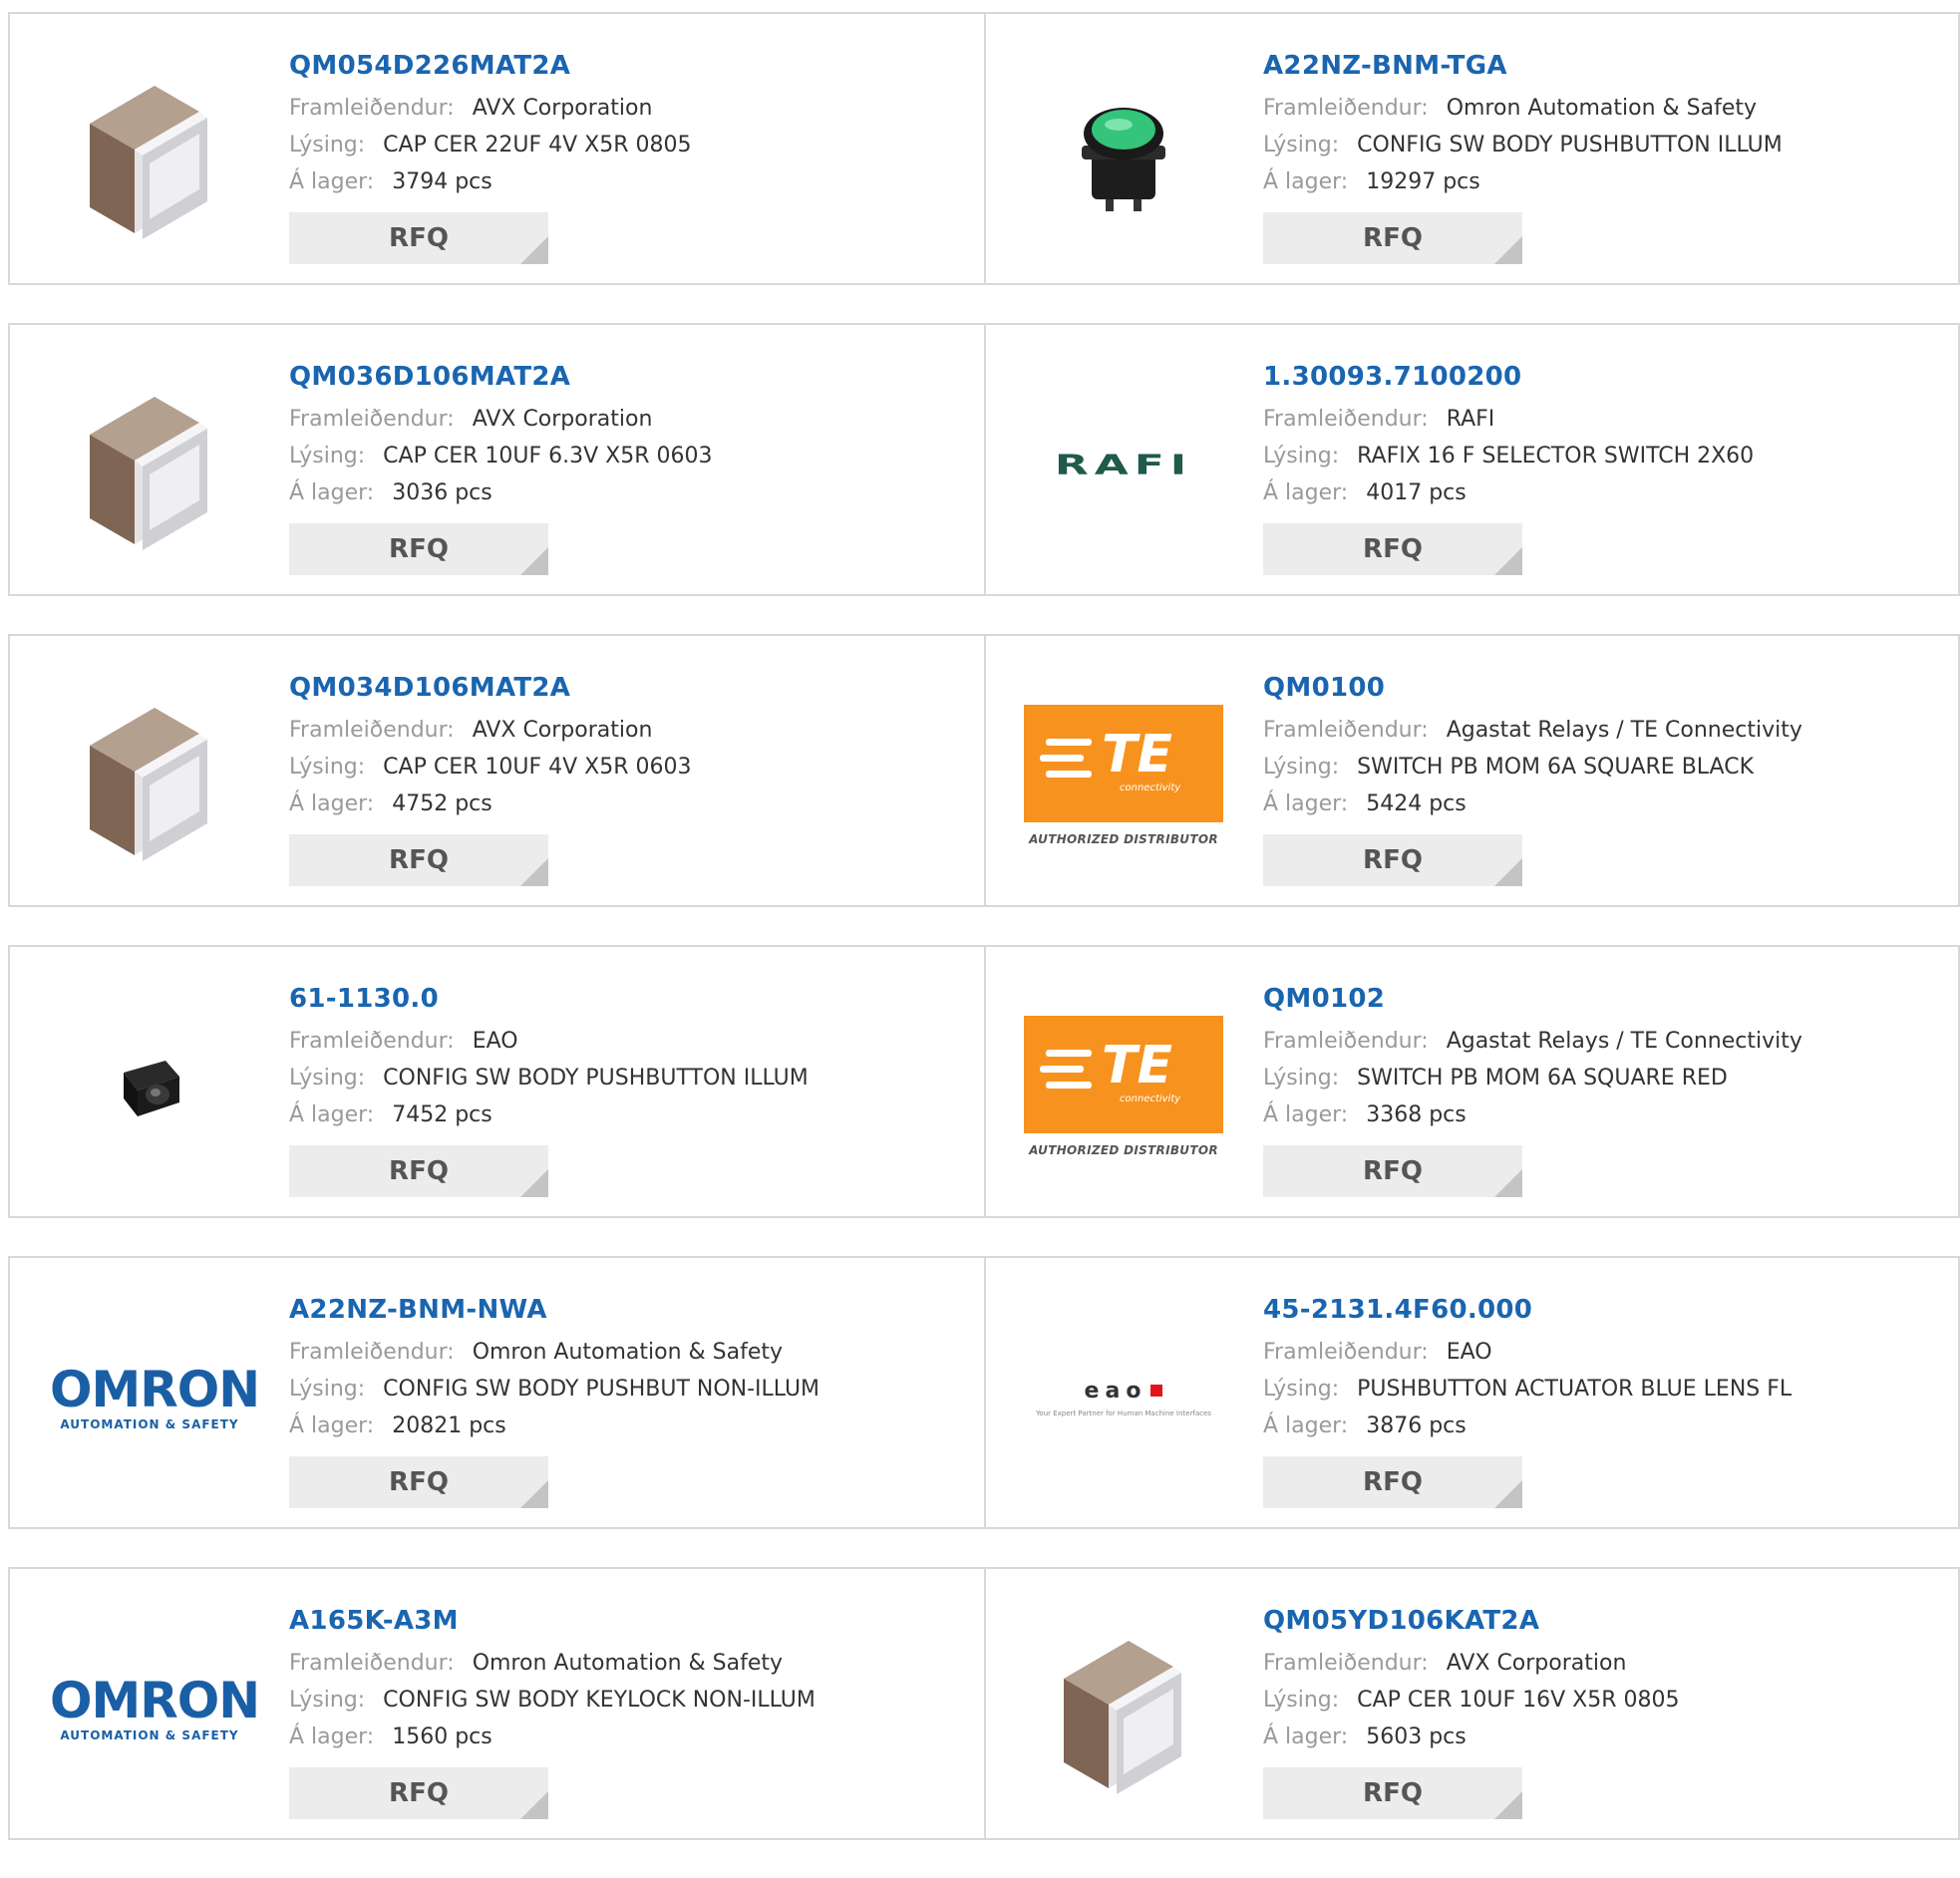 The width and height of the screenshot is (1960, 1878). I want to click on description-value: SWITCH PB MOM 6A SQUARE RED, so click(1542, 1078).